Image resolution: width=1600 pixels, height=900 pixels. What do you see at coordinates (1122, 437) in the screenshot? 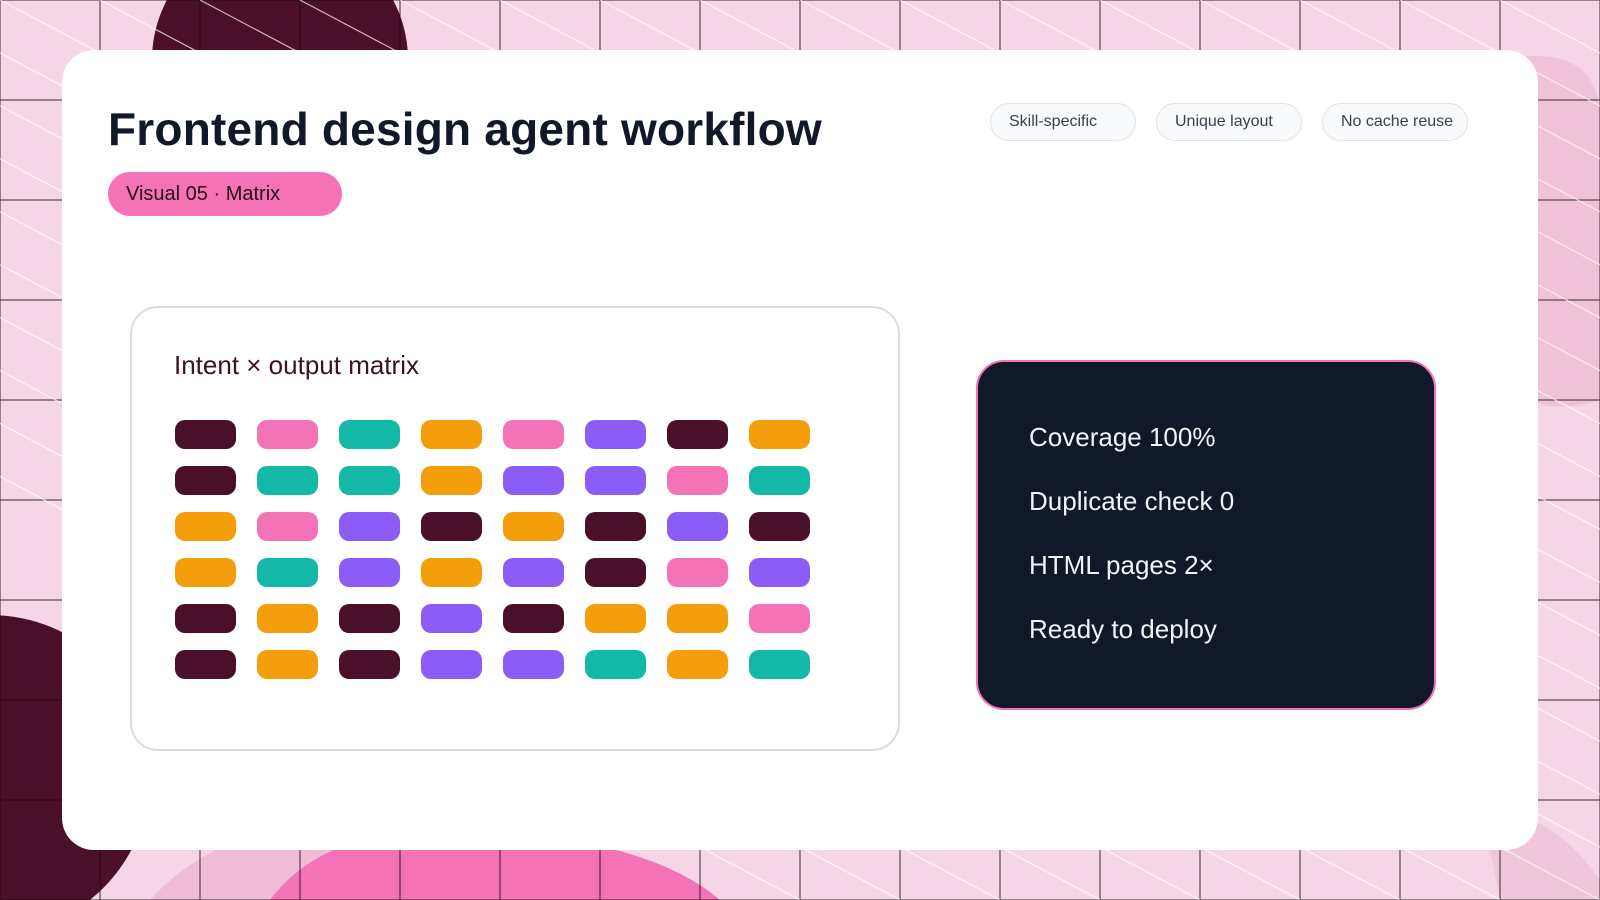
I see `stat-coverage: Coverage 100%` at bounding box center [1122, 437].